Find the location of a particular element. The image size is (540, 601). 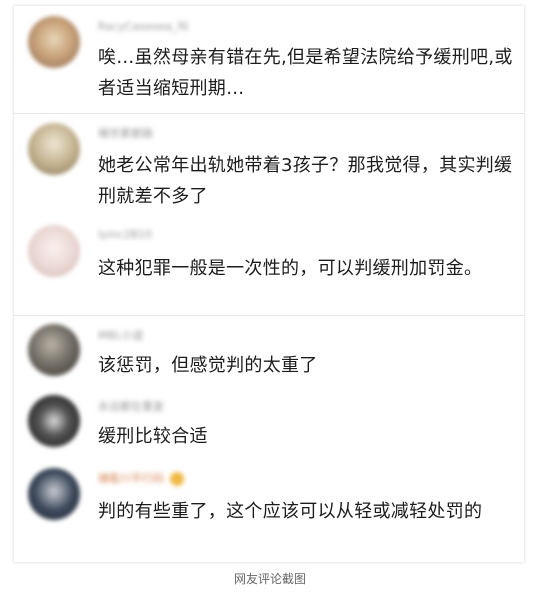

comment-text: 这种犯罪一般是一次性的，可以判缓刑加罚金。 is located at coordinates (290, 268).